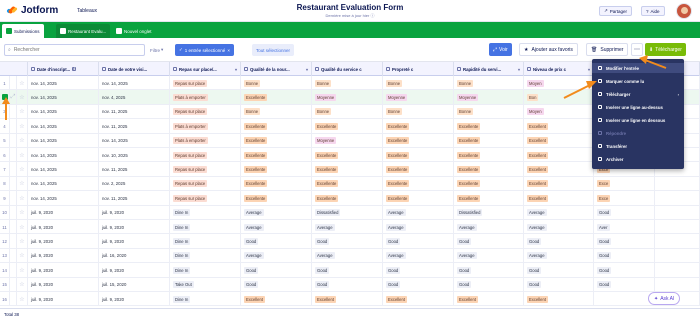 The width and height of the screenshot is (700, 319). Describe the element at coordinates (134, 284) in the screenshot. I see `table-cell: juil. 15, 2020` at that location.